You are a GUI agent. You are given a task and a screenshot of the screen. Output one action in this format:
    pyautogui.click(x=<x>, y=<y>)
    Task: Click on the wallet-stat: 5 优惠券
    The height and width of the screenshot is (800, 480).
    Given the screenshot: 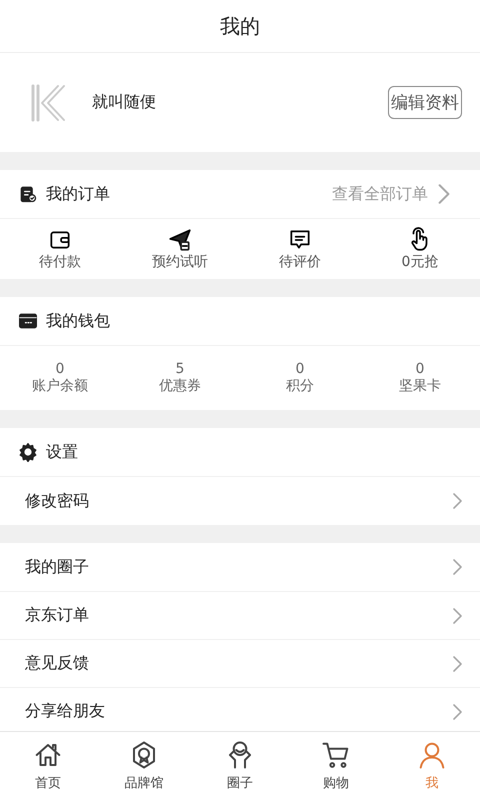 What is the action you would take?
    pyautogui.click(x=180, y=378)
    